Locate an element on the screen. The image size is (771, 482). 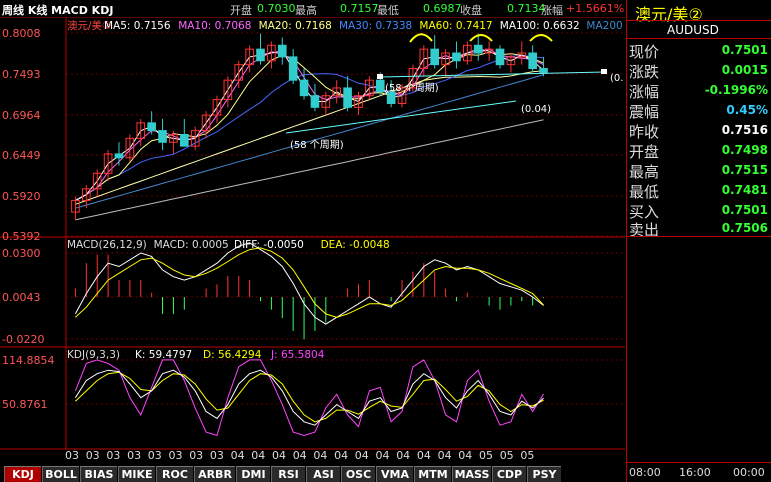
tab-osc: OSC is located at coordinates (358, 474).